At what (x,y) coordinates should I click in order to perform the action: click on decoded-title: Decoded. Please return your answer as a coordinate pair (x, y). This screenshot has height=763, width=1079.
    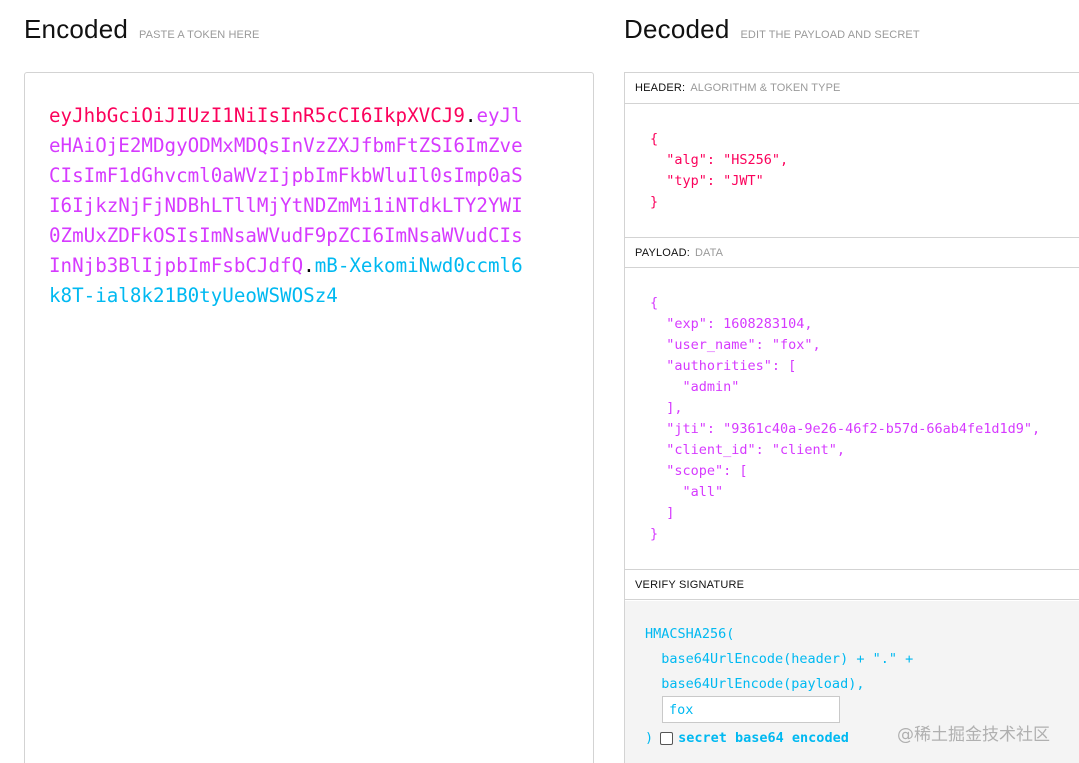
    Looking at the image, I should click on (677, 29).